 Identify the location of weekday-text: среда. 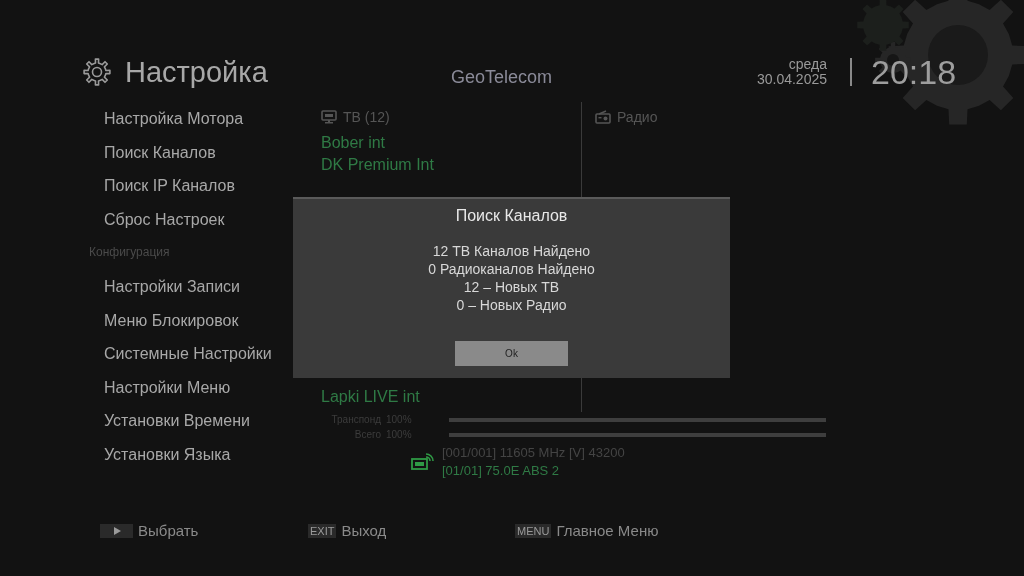
(807, 64).